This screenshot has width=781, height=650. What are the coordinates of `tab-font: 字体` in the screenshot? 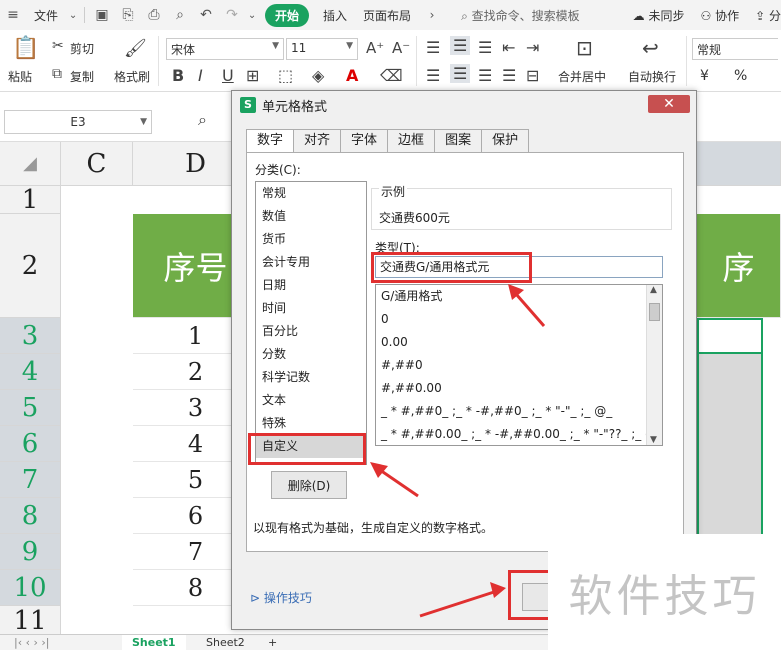 It's located at (365, 141).